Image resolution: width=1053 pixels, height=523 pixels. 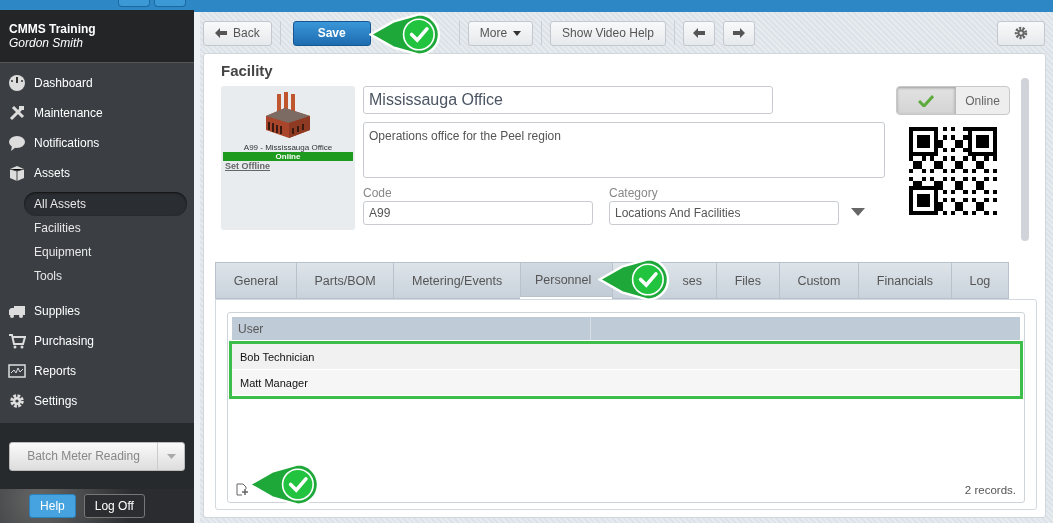 What do you see at coordinates (288, 115) in the screenshot?
I see `factory-icon` at bounding box center [288, 115].